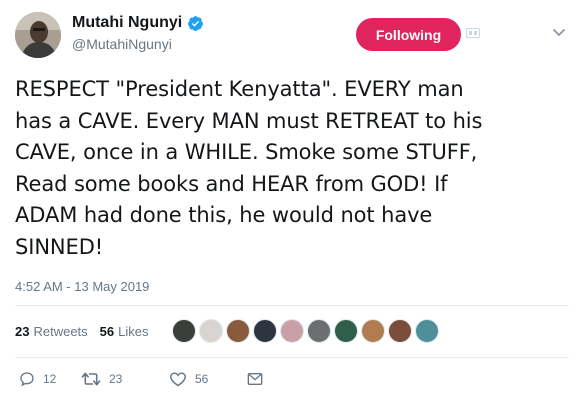 This screenshot has width=584, height=400. What do you see at coordinates (408, 34) in the screenshot?
I see `following-button: Following` at bounding box center [408, 34].